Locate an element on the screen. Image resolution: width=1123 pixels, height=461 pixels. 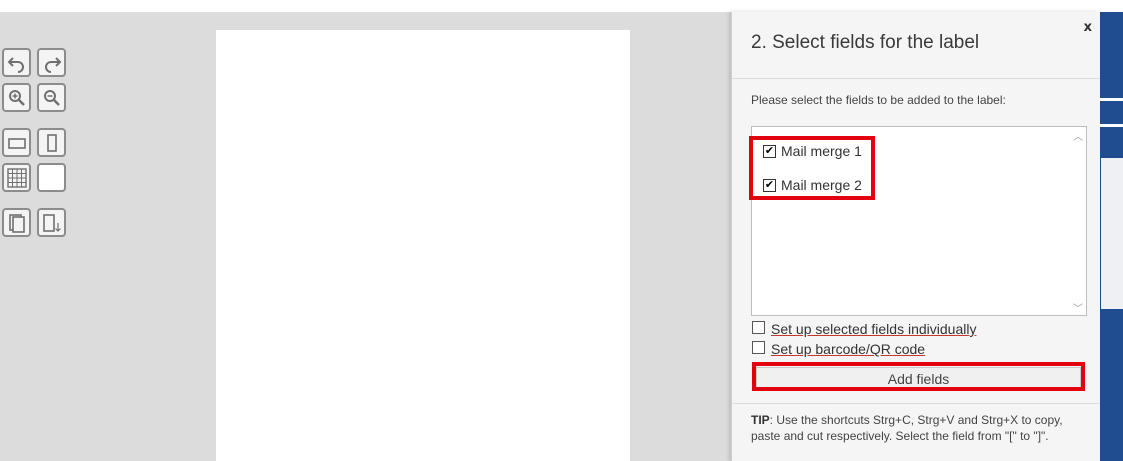
option-setup-individually: Set up selected fields individually is located at coordinates (864, 329).